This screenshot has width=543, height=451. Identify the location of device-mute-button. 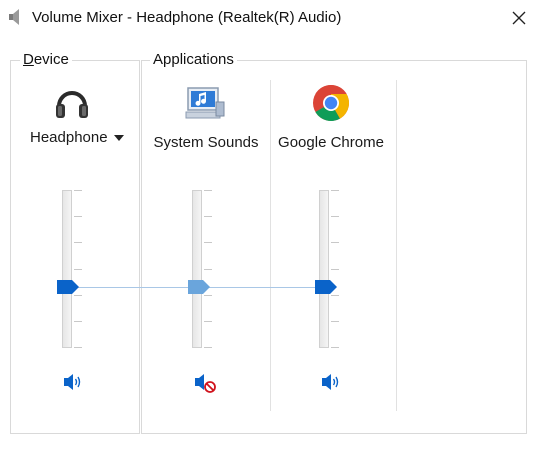
(73, 382).